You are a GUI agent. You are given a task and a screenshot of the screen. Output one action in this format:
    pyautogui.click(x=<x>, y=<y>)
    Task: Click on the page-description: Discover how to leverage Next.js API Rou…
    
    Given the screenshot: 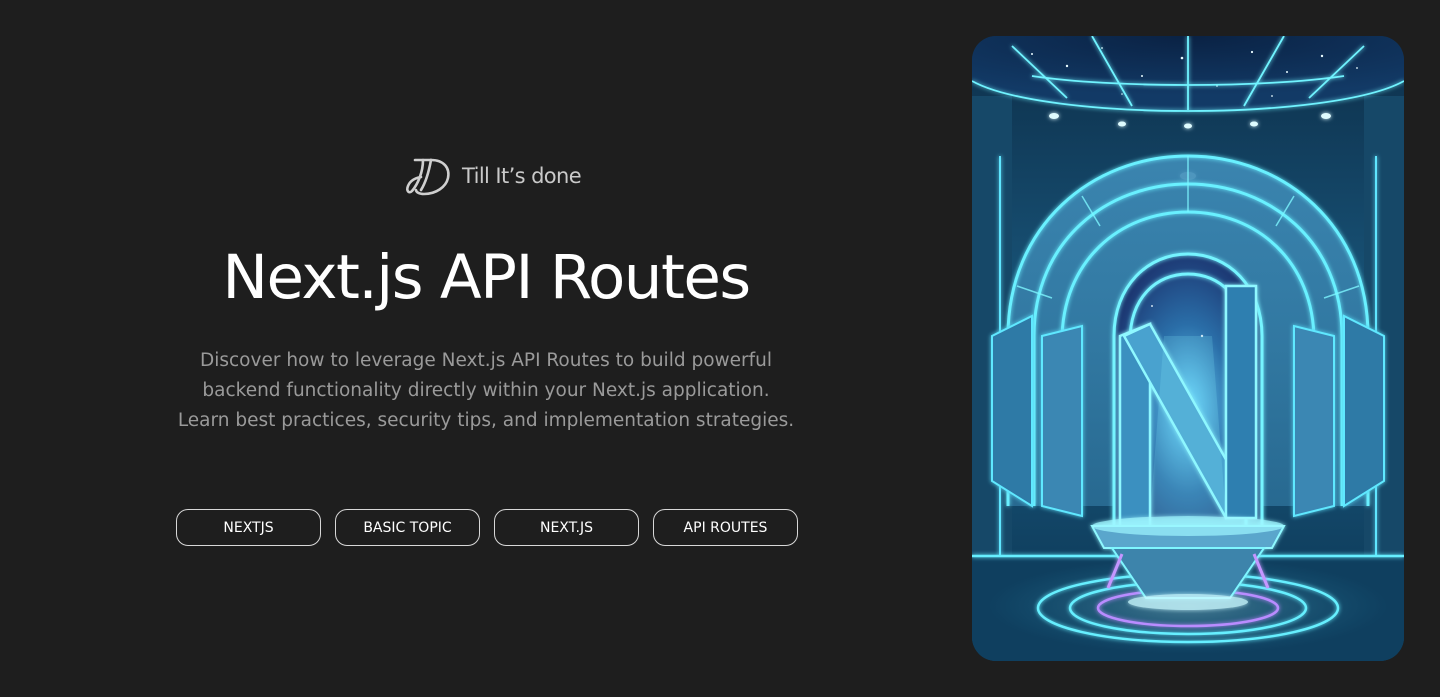 What is the action you would take?
    pyautogui.click(x=486, y=391)
    